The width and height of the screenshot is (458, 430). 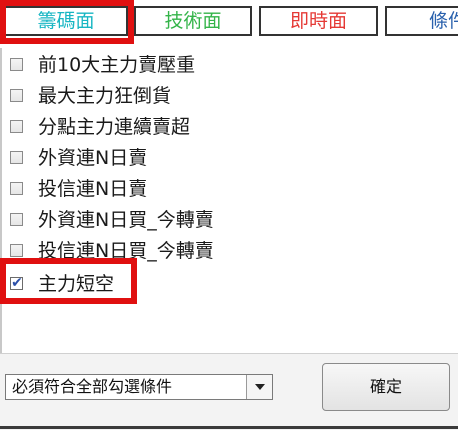 I want to click on condition-item: 最大主力狂倒貨, so click(x=150, y=96).